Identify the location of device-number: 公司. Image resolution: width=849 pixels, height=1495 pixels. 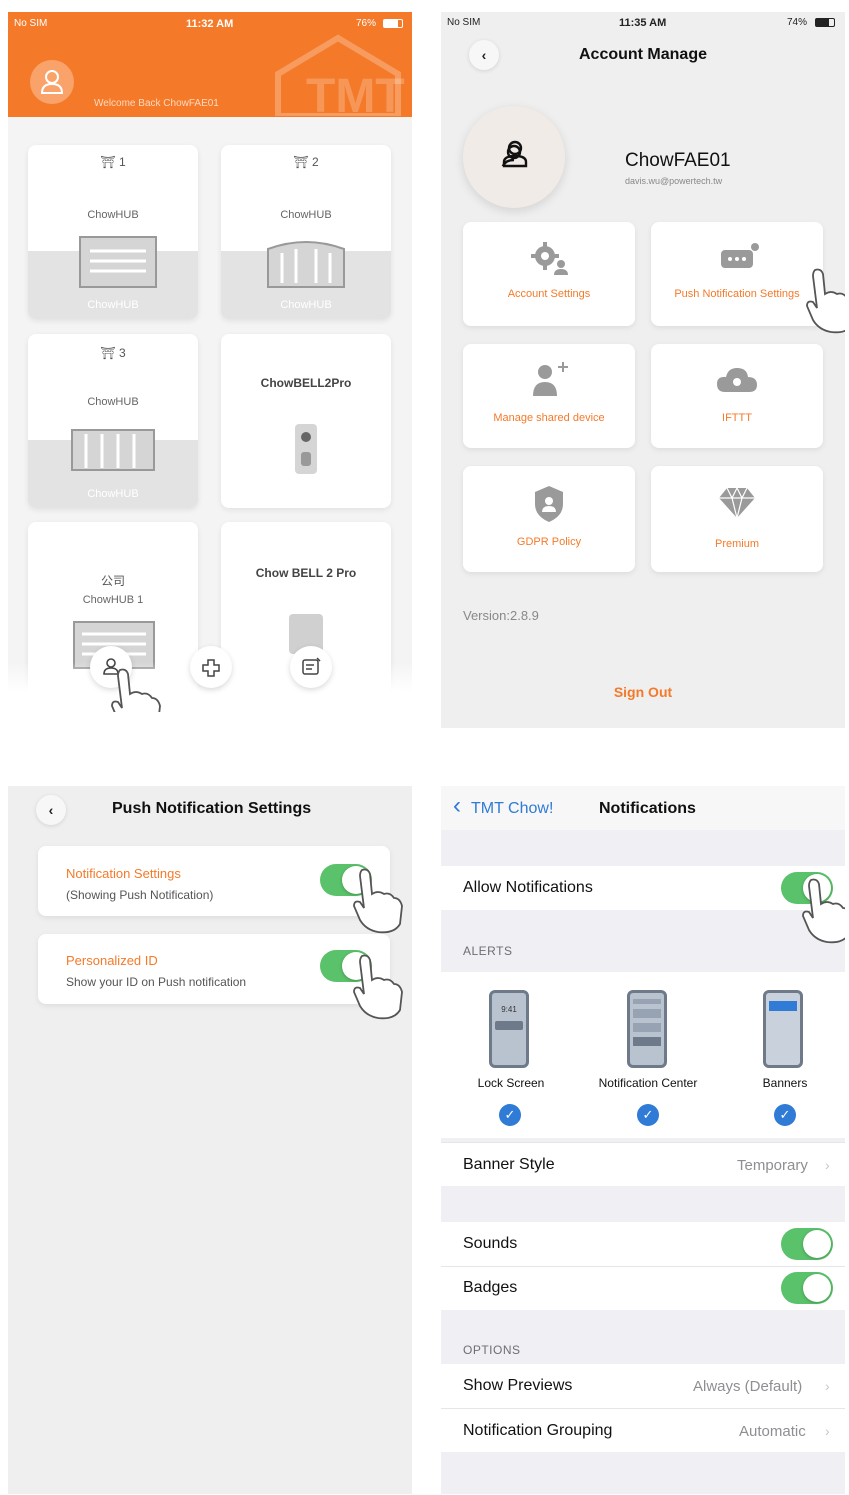
(112, 581).